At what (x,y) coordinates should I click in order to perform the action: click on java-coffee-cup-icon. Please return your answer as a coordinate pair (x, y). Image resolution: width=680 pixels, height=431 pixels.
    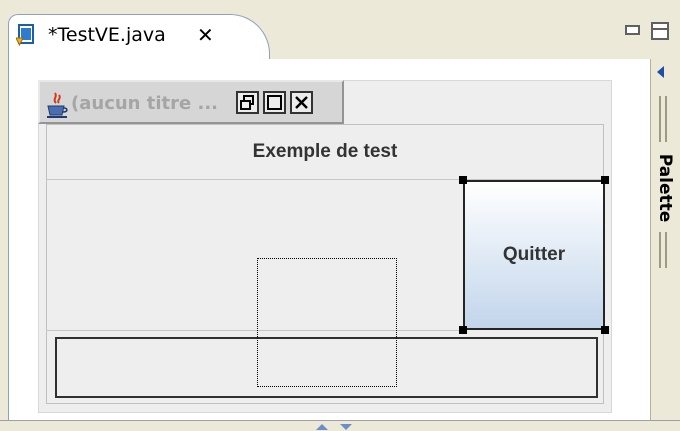
    Looking at the image, I should click on (57, 105).